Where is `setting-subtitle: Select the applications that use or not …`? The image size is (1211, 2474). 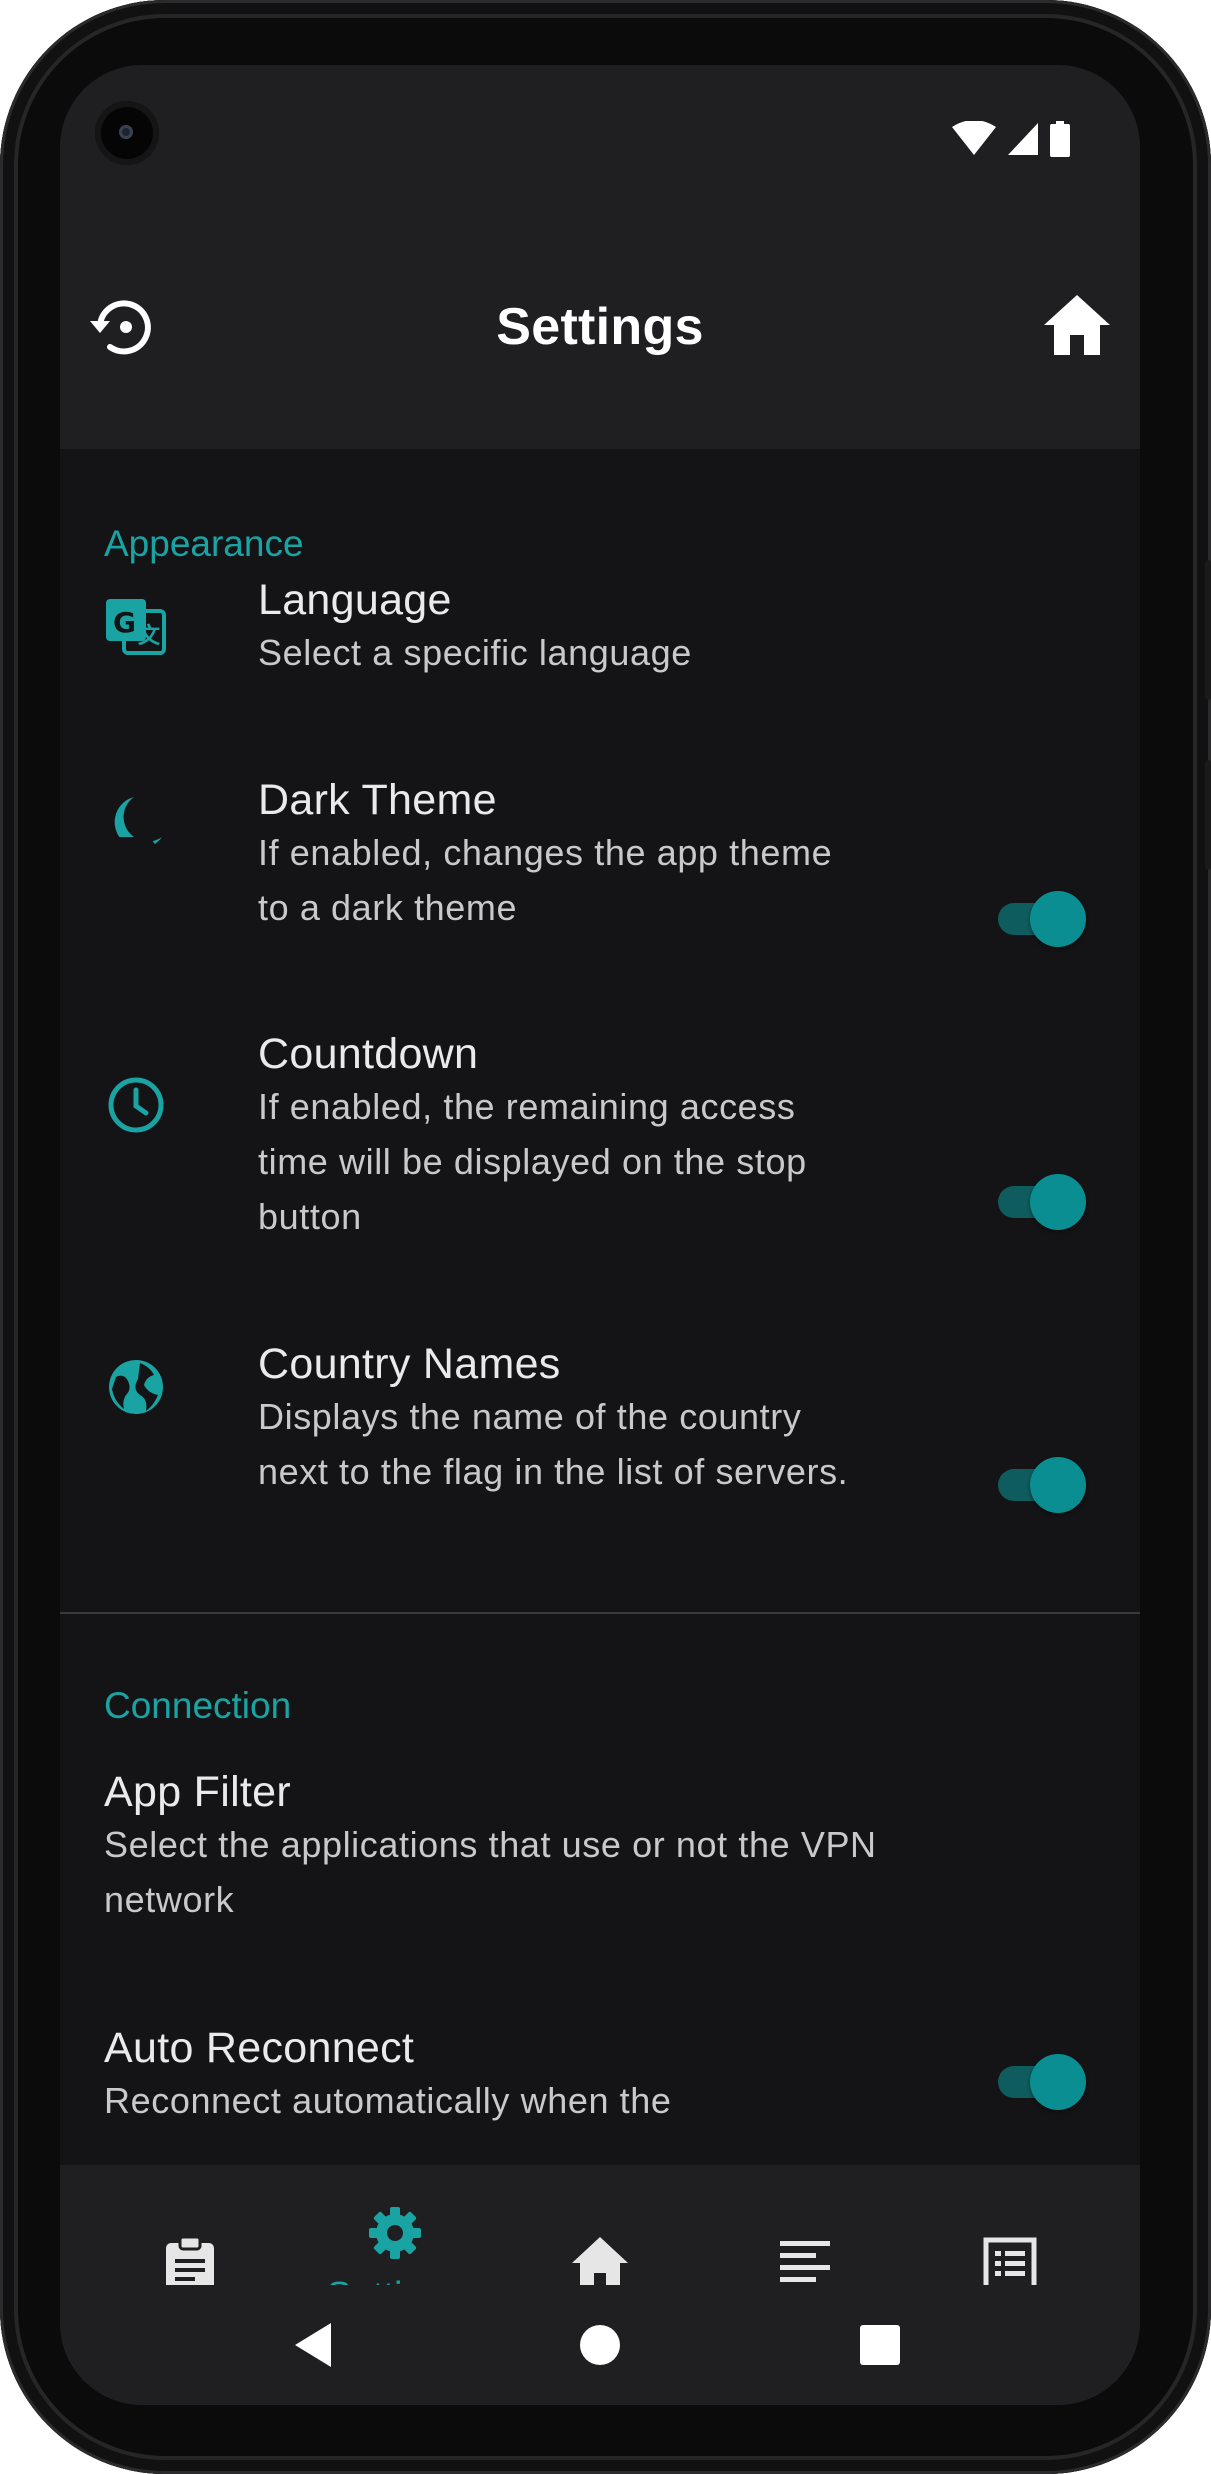
setting-subtitle: Select the applications that use or not … is located at coordinates (490, 1844).